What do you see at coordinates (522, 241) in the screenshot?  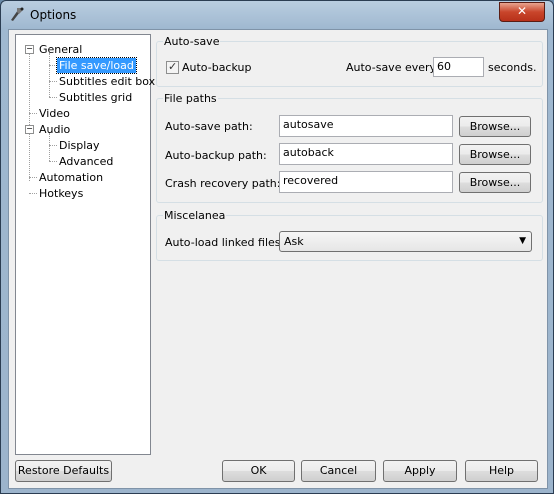 I see `chevron-down-icon: ▼` at bounding box center [522, 241].